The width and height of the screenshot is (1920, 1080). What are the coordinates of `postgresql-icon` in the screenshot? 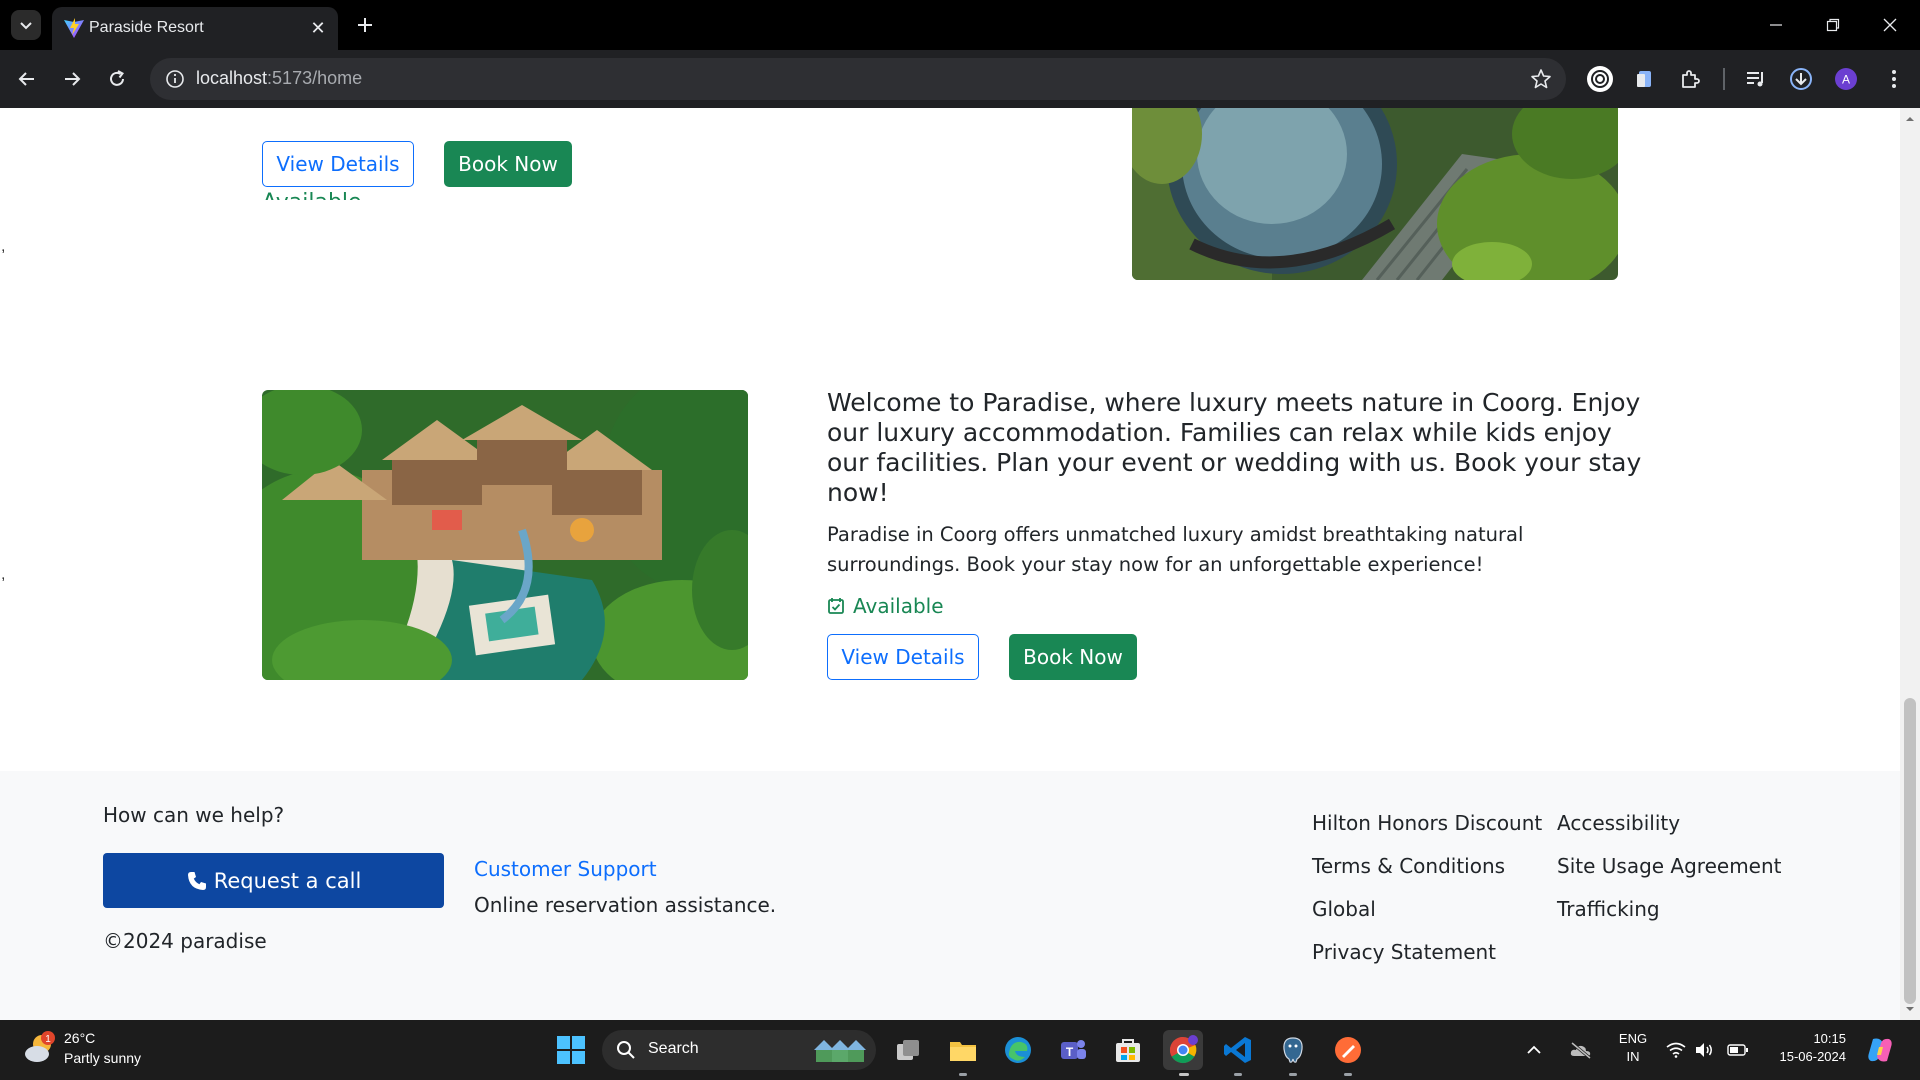 It's located at (1293, 1050).